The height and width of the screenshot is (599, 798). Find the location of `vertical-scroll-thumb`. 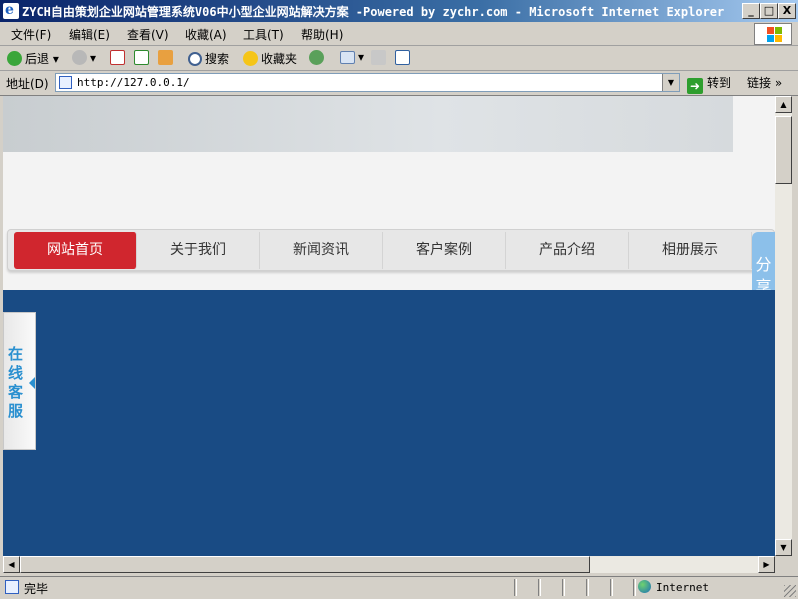

vertical-scroll-thumb is located at coordinates (783, 150).